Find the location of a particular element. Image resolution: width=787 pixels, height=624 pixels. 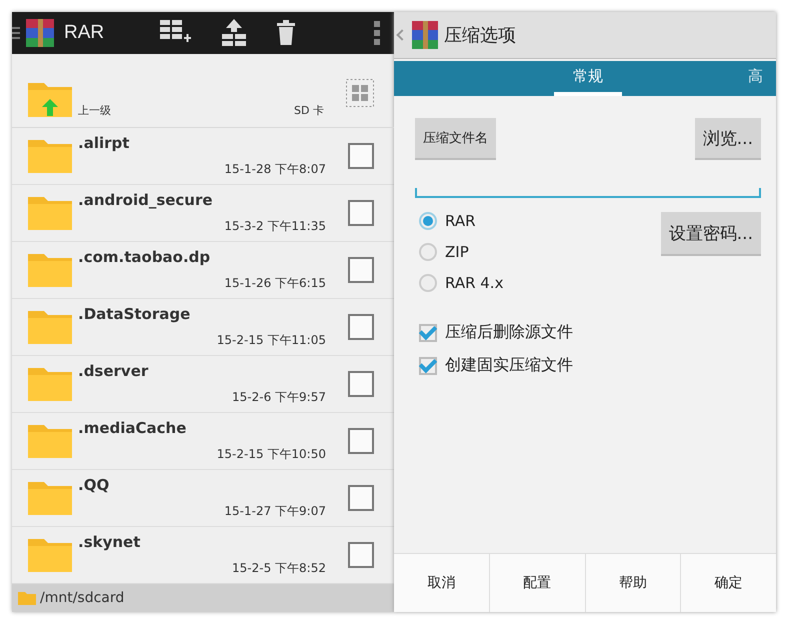

extract-icon is located at coordinates (234, 33).